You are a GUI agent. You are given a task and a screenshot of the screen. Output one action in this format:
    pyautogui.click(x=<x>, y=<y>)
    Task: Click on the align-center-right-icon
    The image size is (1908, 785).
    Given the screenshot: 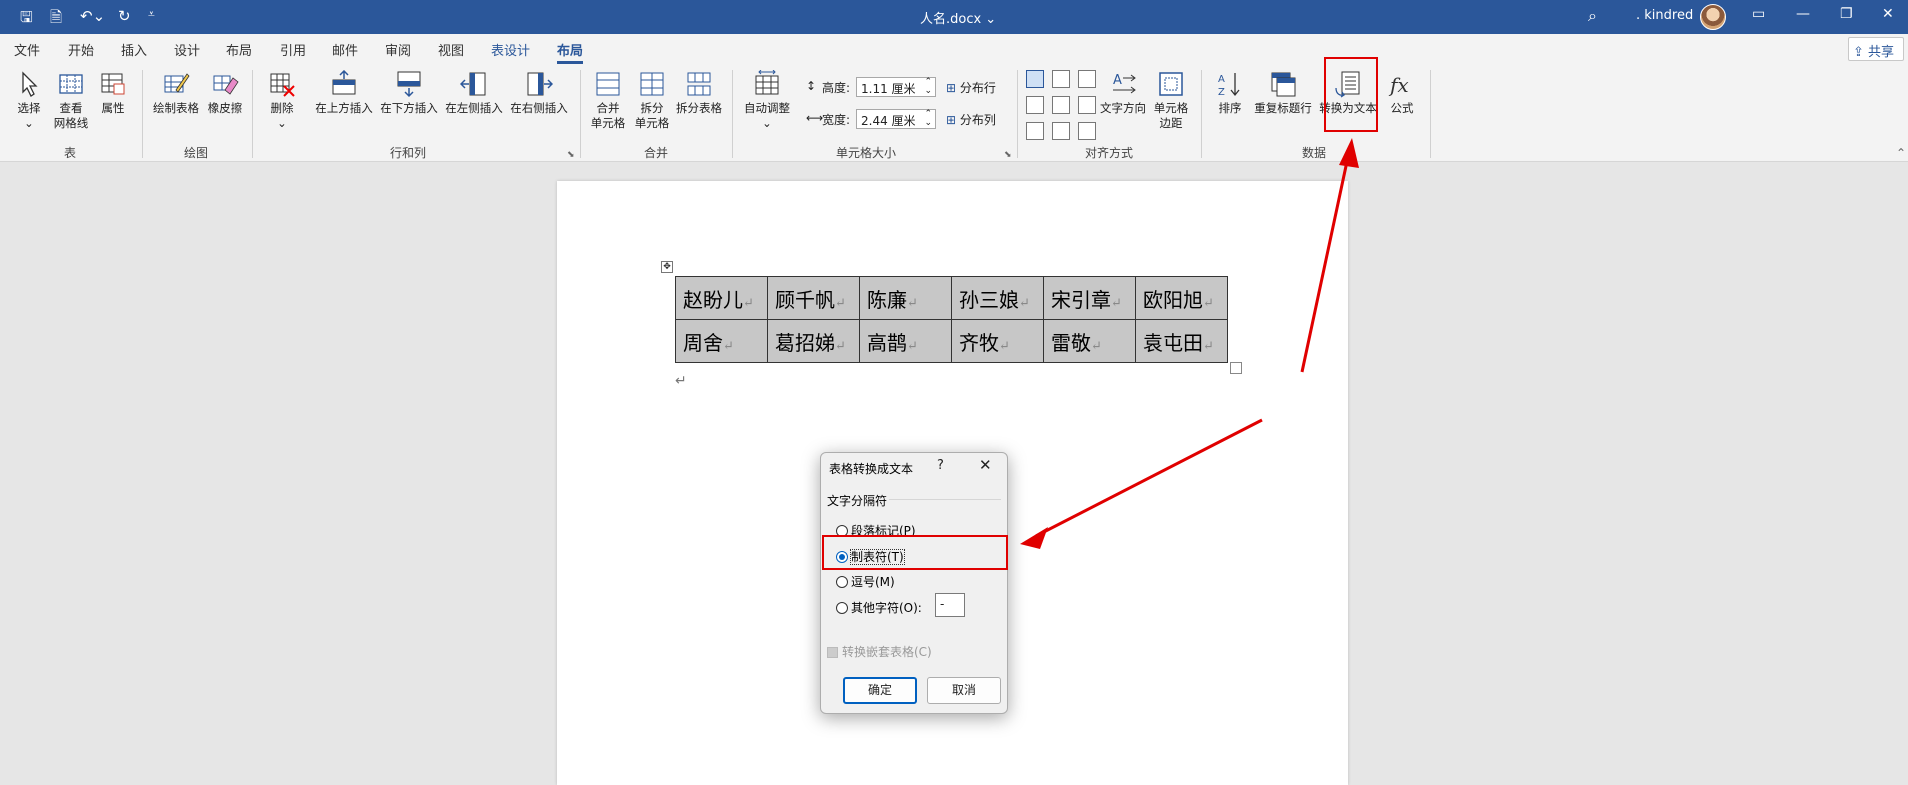 What is the action you would take?
    pyautogui.click(x=1087, y=105)
    